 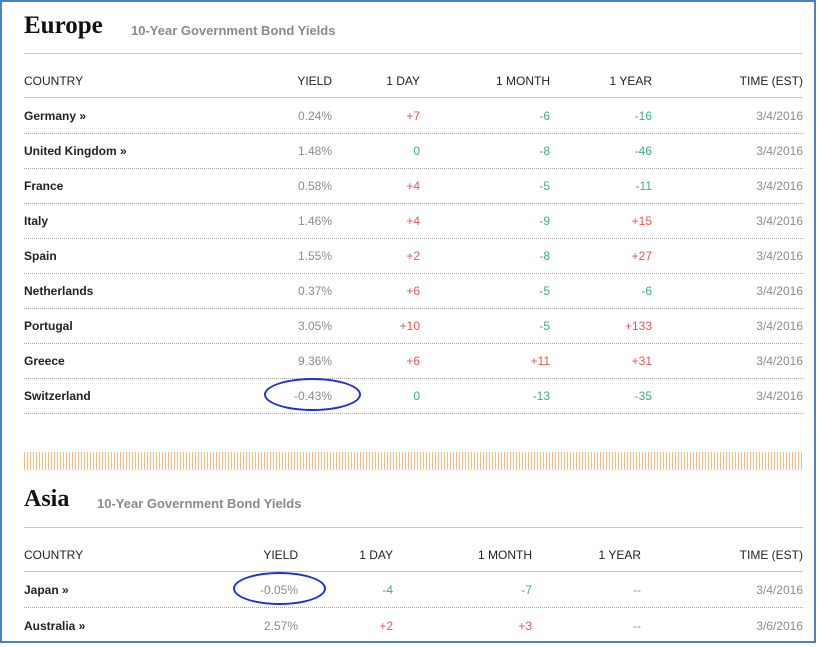 What do you see at coordinates (413, 116) in the screenshot?
I see `change-1day: +7` at bounding box center [413, 116].